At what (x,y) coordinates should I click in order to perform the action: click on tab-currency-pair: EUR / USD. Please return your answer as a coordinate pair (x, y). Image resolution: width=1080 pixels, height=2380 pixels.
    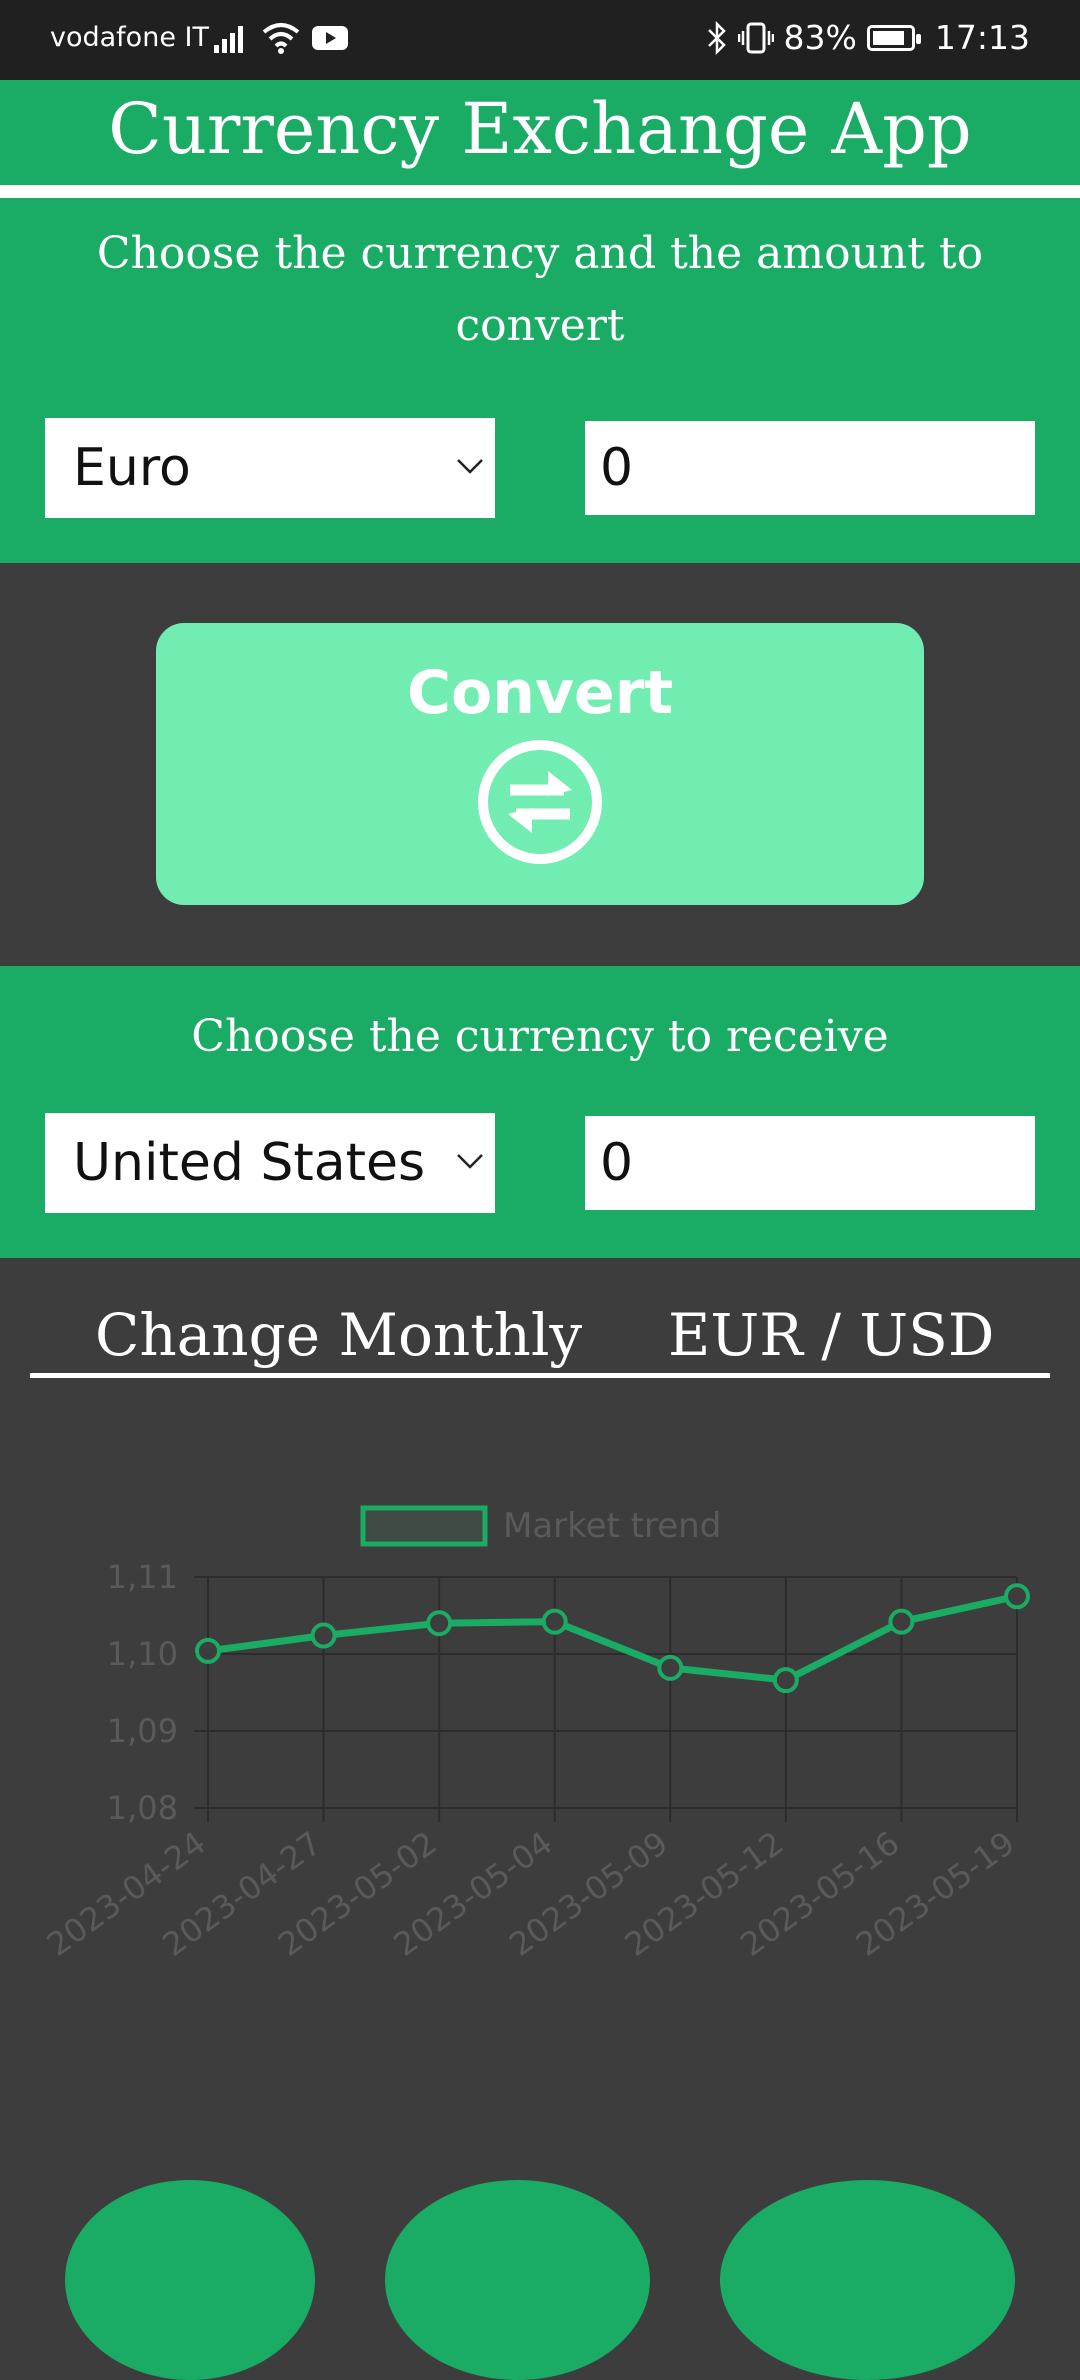
    Looking at the image, I should click on (831, 1335).